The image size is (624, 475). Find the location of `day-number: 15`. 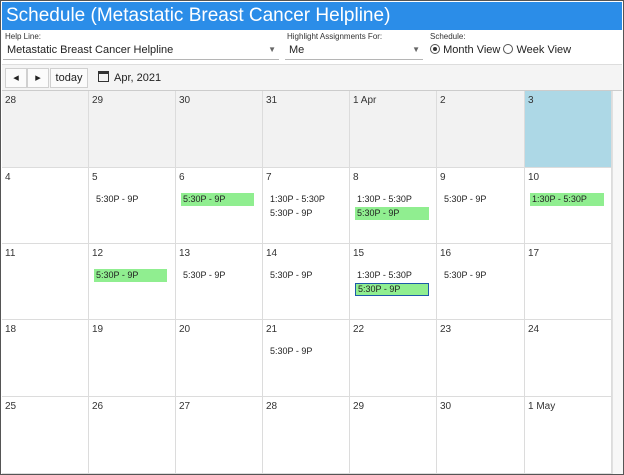

day-number: 15 is located at coordinates (359, 253).